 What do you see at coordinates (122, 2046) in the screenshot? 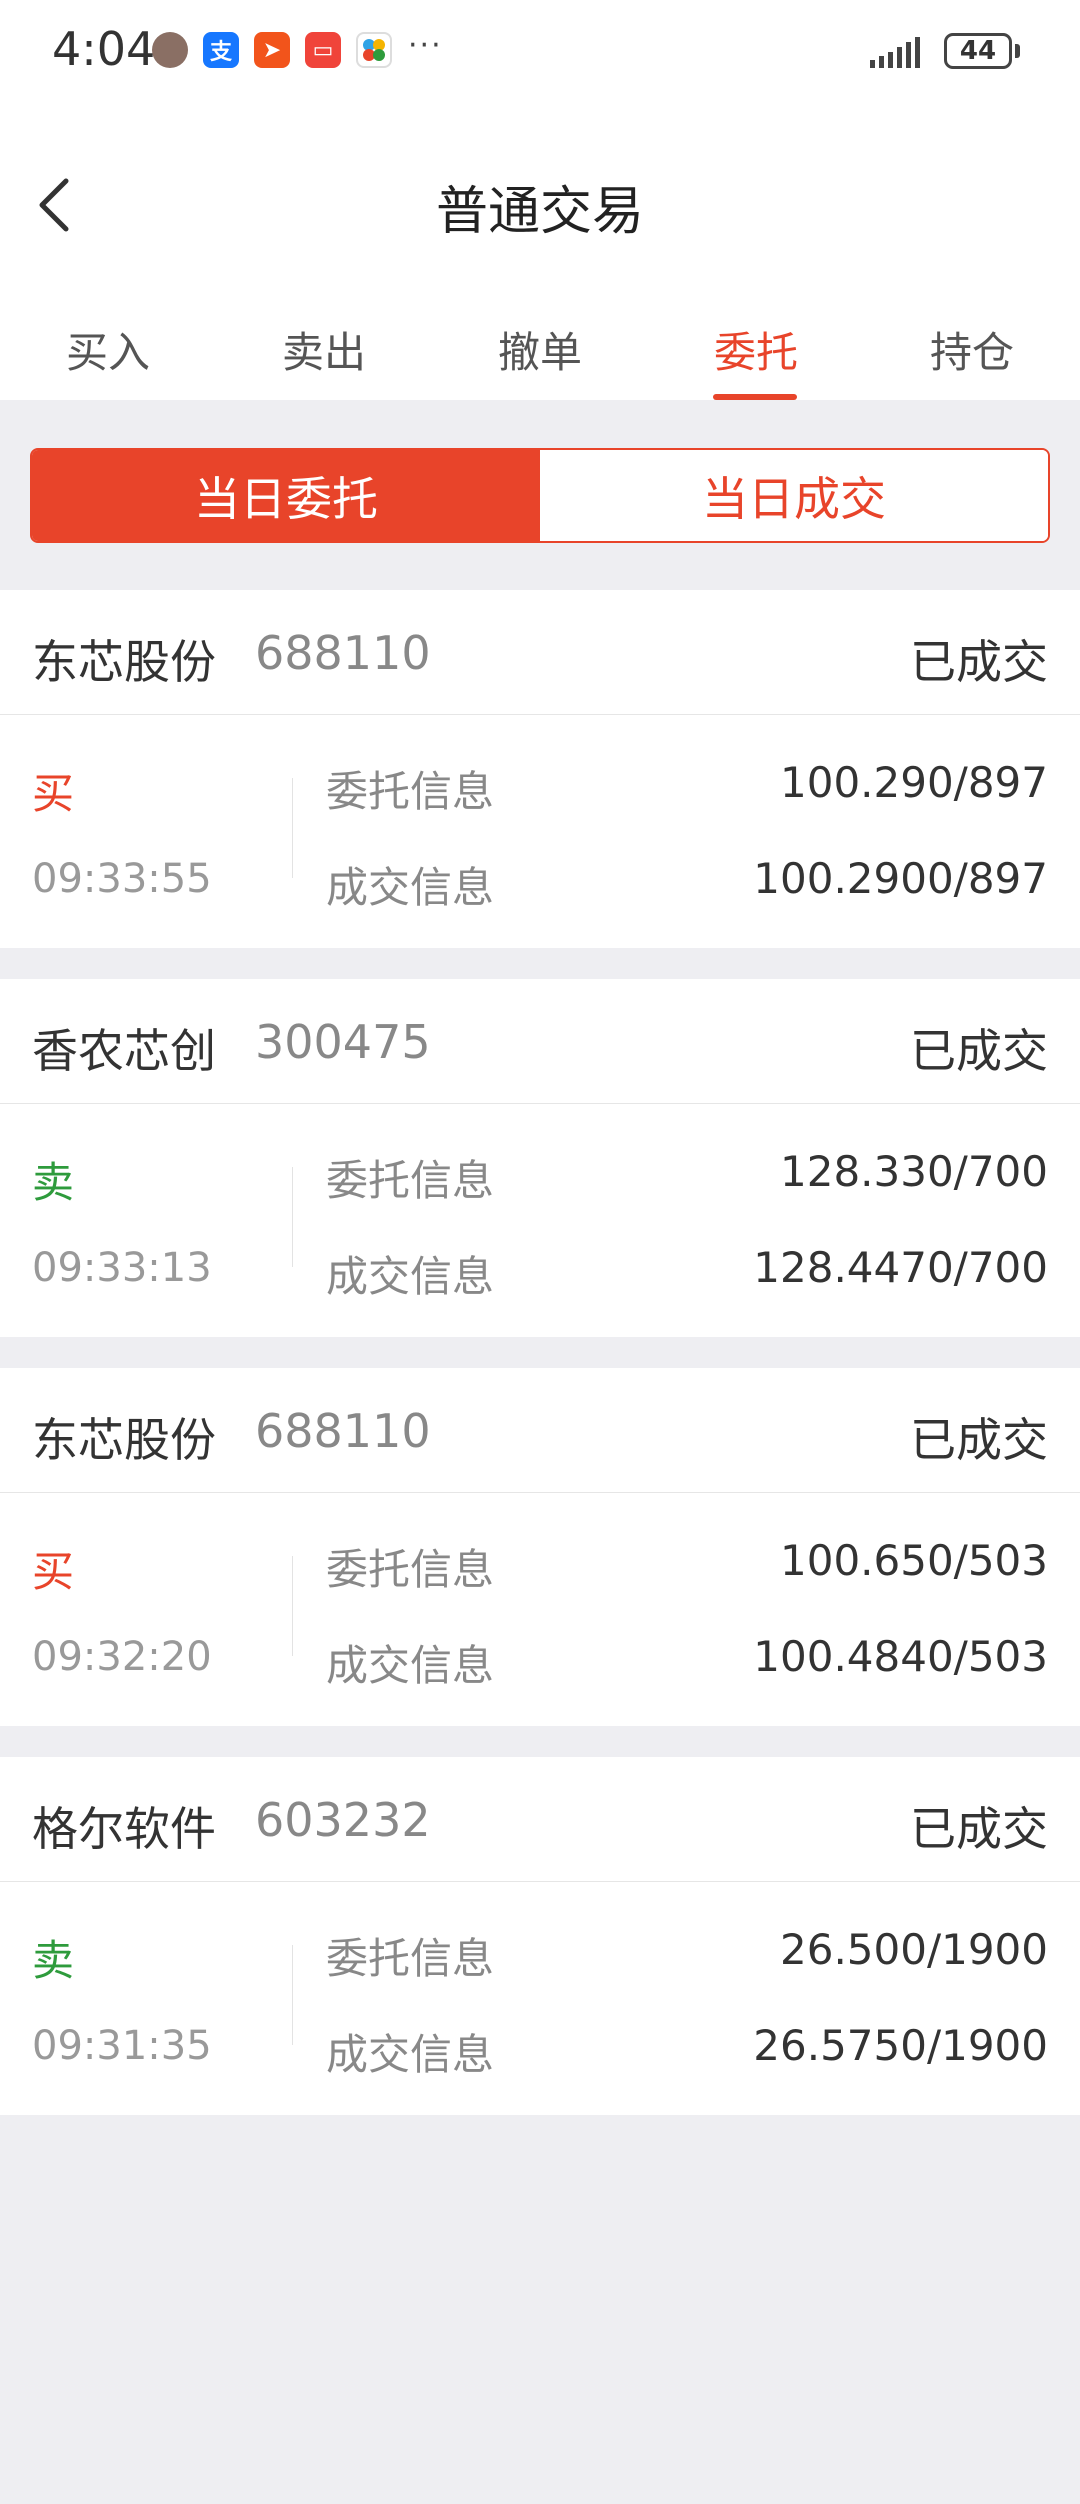
I see `order-time: 09:31:35` at bounding box center [122, 2046].